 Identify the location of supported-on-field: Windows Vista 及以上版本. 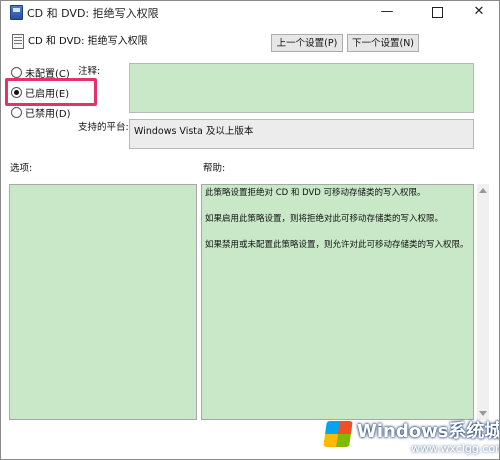
(301, 134).